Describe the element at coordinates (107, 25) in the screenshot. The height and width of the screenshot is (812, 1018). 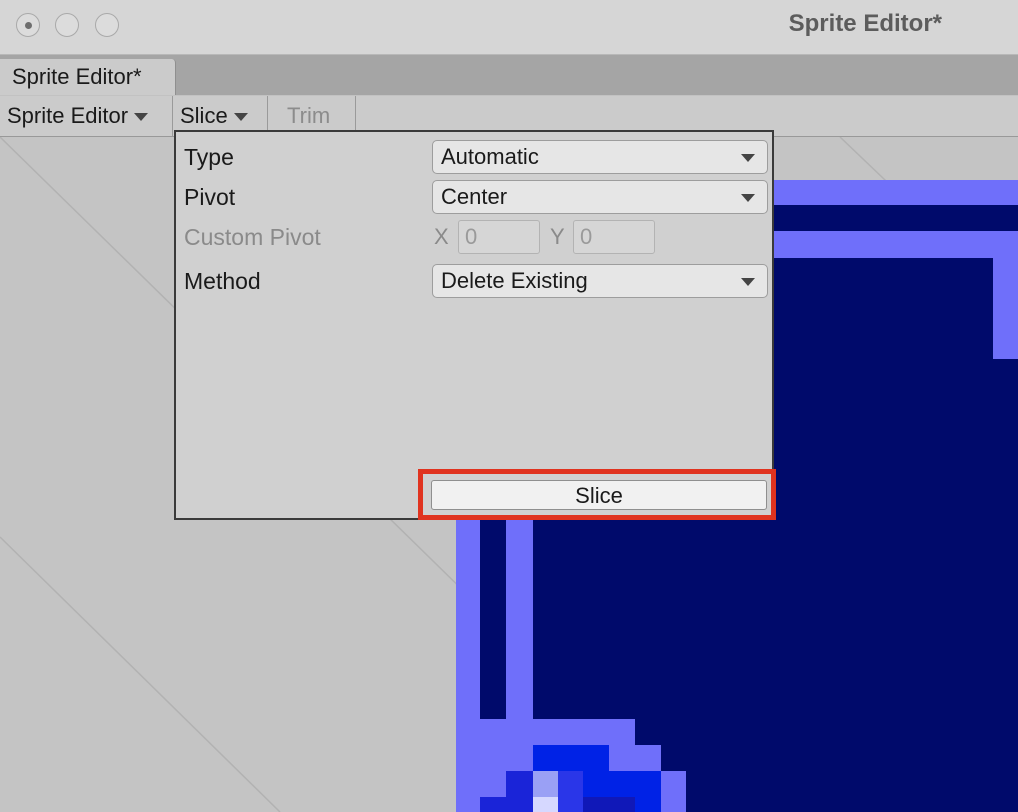
I see `zoom-window-button` at that location.